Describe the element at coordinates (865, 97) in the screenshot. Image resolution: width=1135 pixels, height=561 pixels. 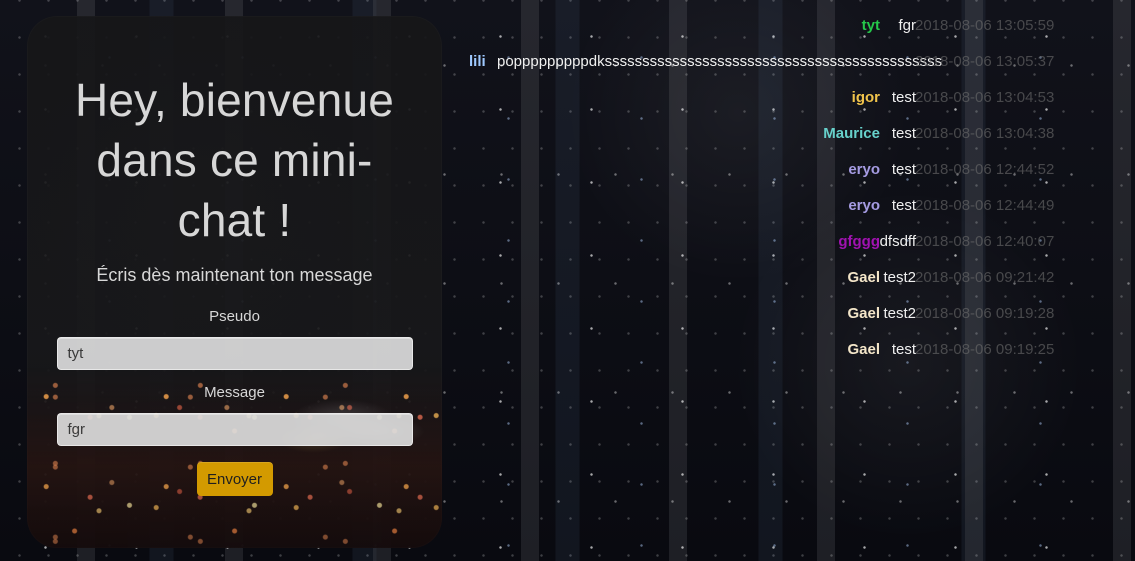
I see `message-username: igor` at that location.